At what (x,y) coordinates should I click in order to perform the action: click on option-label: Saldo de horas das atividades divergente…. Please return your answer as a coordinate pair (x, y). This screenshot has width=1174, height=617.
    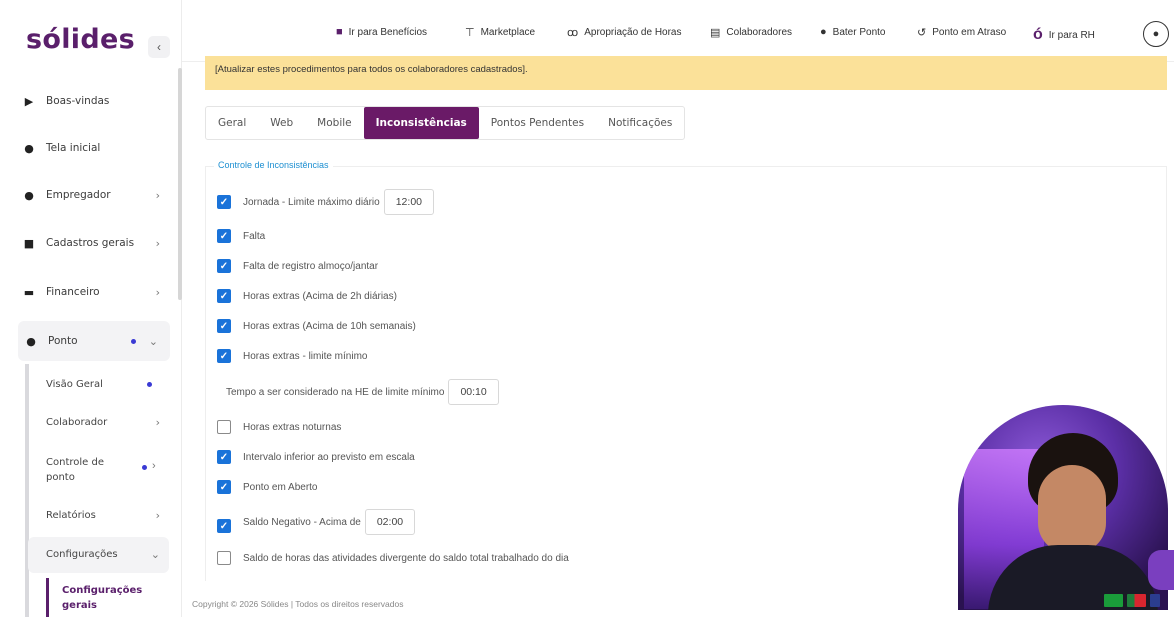
    Looking at the image, I should click on (406, 558).